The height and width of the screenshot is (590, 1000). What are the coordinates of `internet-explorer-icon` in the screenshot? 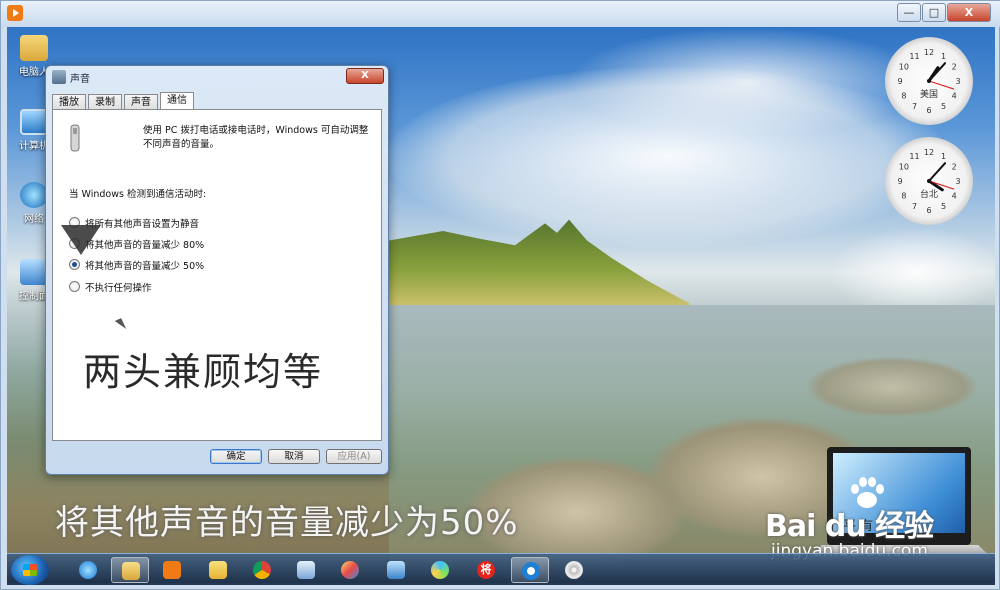 It's located at (88, 570).